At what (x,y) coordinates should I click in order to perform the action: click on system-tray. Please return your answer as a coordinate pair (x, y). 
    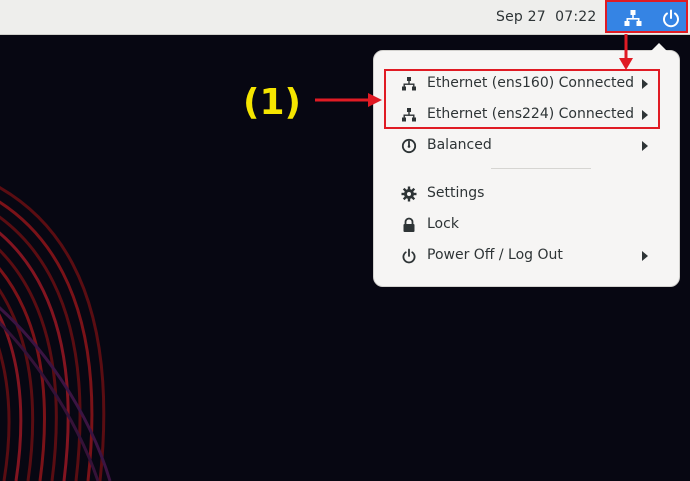
    Looking at the image, I should click on (646, 16).